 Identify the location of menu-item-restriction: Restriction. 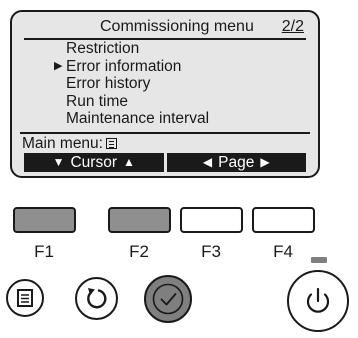
(166, 49).